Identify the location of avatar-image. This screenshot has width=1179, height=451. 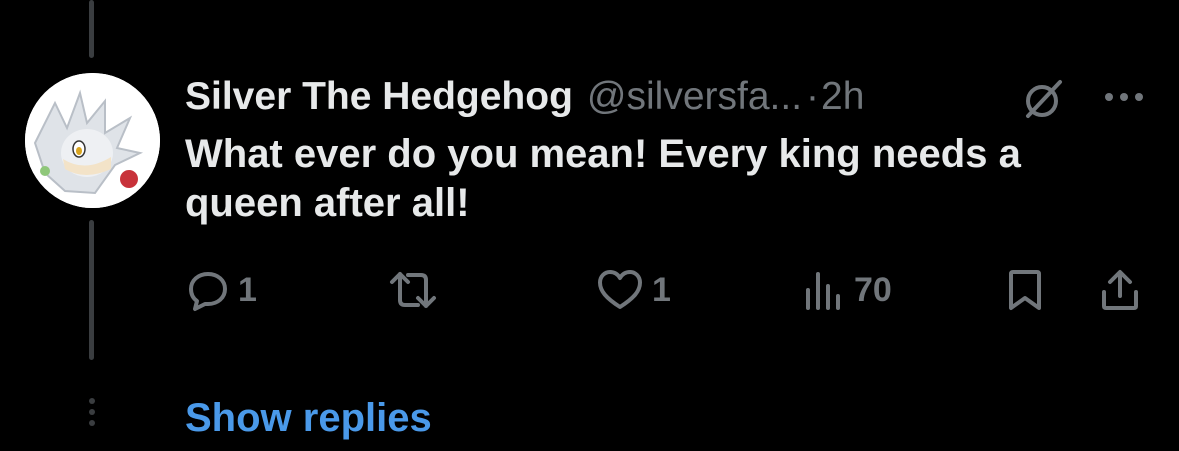
(92, 140).